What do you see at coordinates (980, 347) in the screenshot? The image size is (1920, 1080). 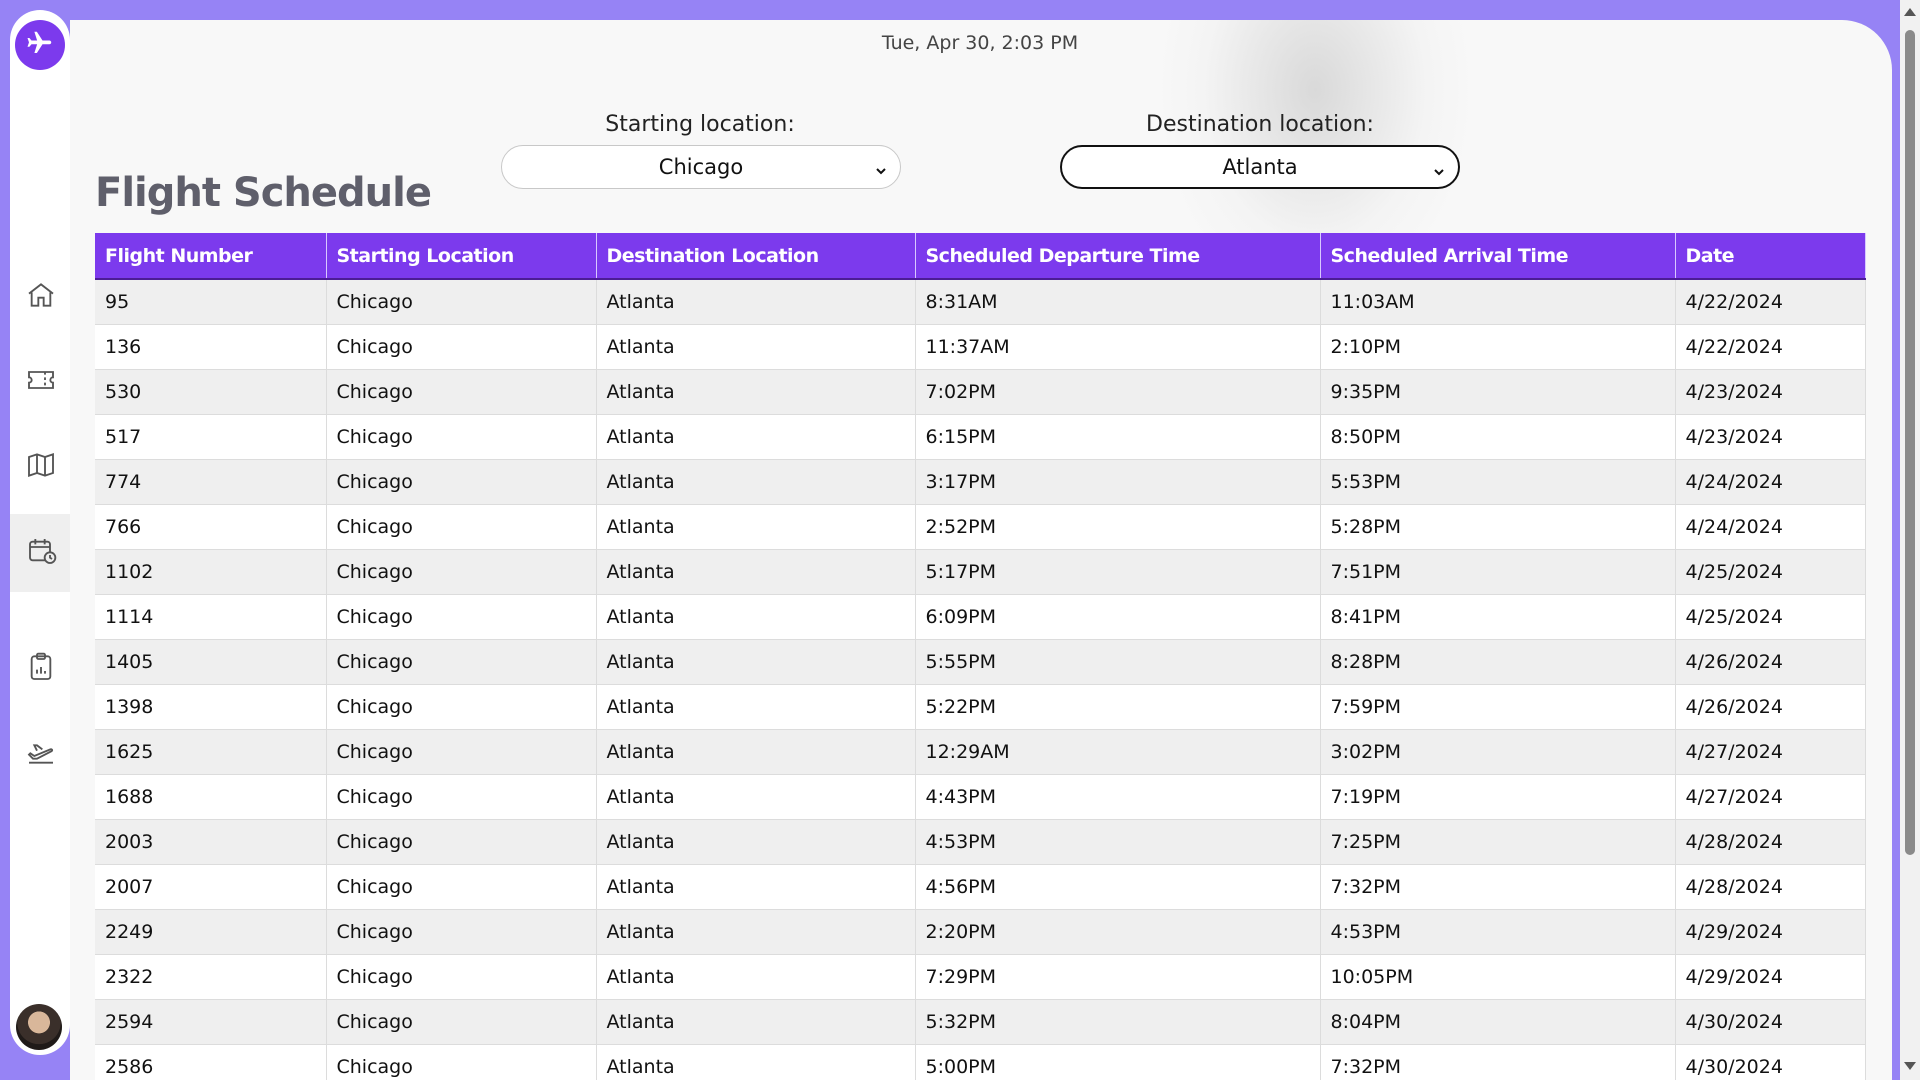 I see `table-row: 136 Chicago Atlanta 11:37AM 2:10PM 4/22/2024` at bounding box center [980, 347].